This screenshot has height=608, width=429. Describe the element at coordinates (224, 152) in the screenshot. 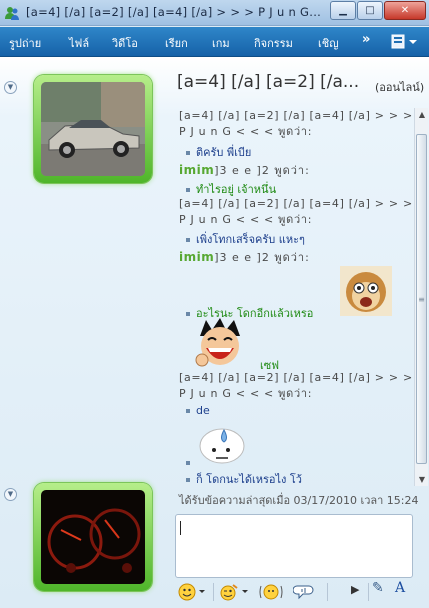

I see `message-text: ติครับ พี่เบีย` at that location.